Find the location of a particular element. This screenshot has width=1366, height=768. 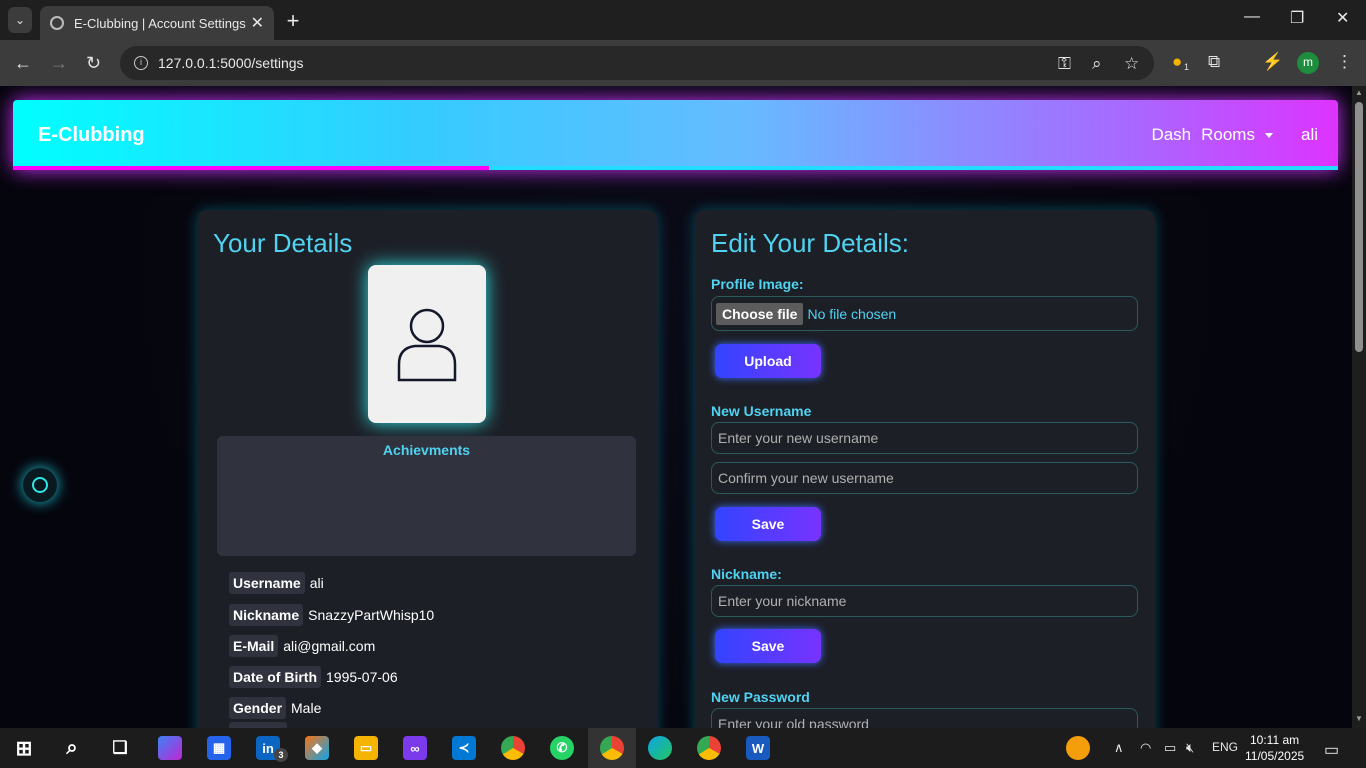

chevron-up-icon: ∧ is located at coordinates (1119, 748).